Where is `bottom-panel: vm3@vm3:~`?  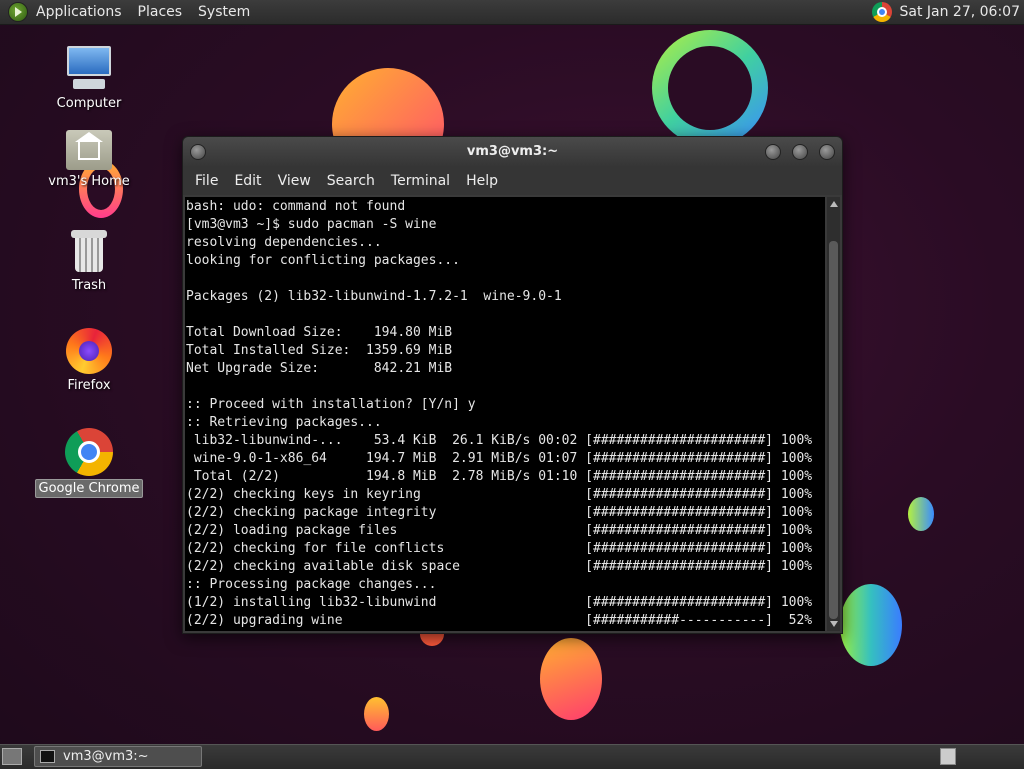
bottom-panel: vm3@vm3:~ is located at coordinates (512, 756).